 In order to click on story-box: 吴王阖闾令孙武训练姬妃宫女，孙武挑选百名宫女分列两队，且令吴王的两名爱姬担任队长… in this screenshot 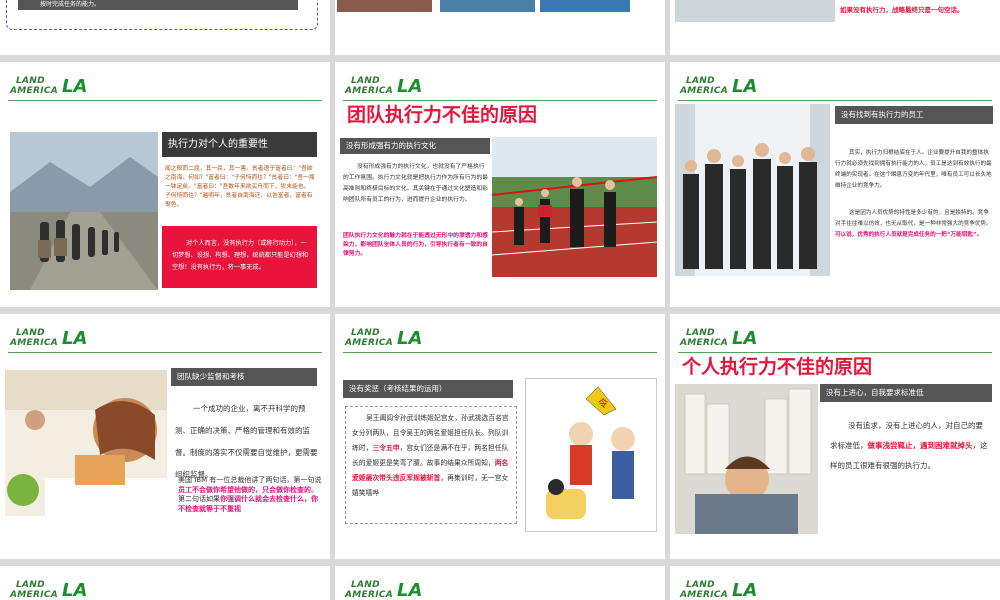, I will do `click(431, 465)`.